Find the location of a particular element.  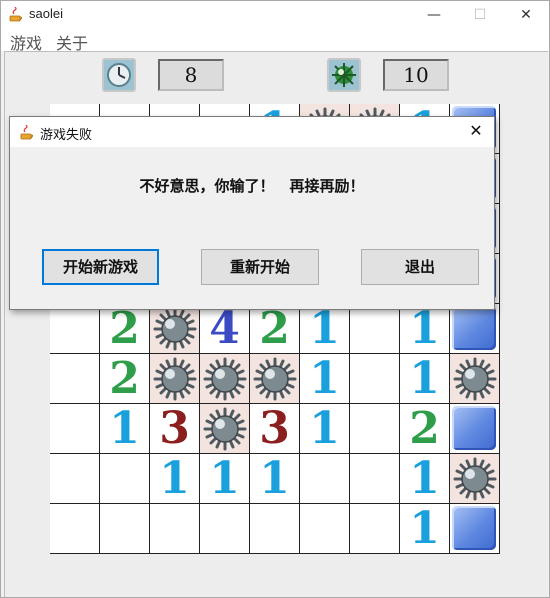

close-button: ✕ is located at coordinates (526, 15).